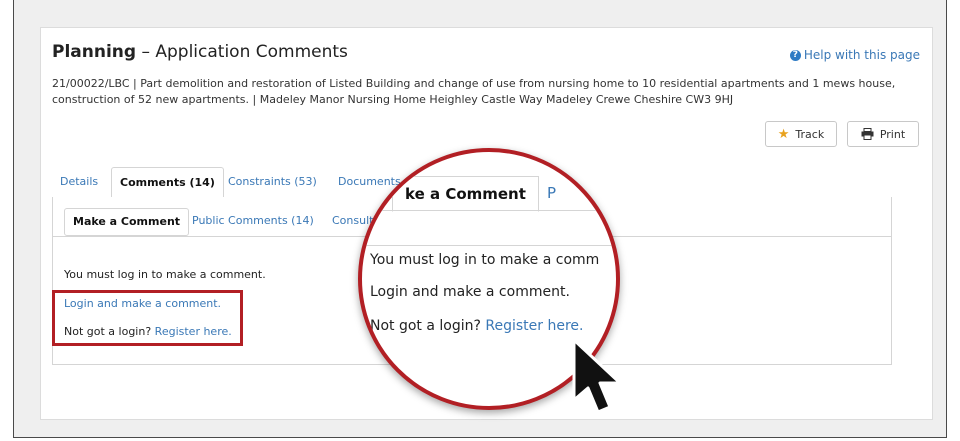  I want to click on subtab-public-comments: Public Comments (14), so click(253, 222).